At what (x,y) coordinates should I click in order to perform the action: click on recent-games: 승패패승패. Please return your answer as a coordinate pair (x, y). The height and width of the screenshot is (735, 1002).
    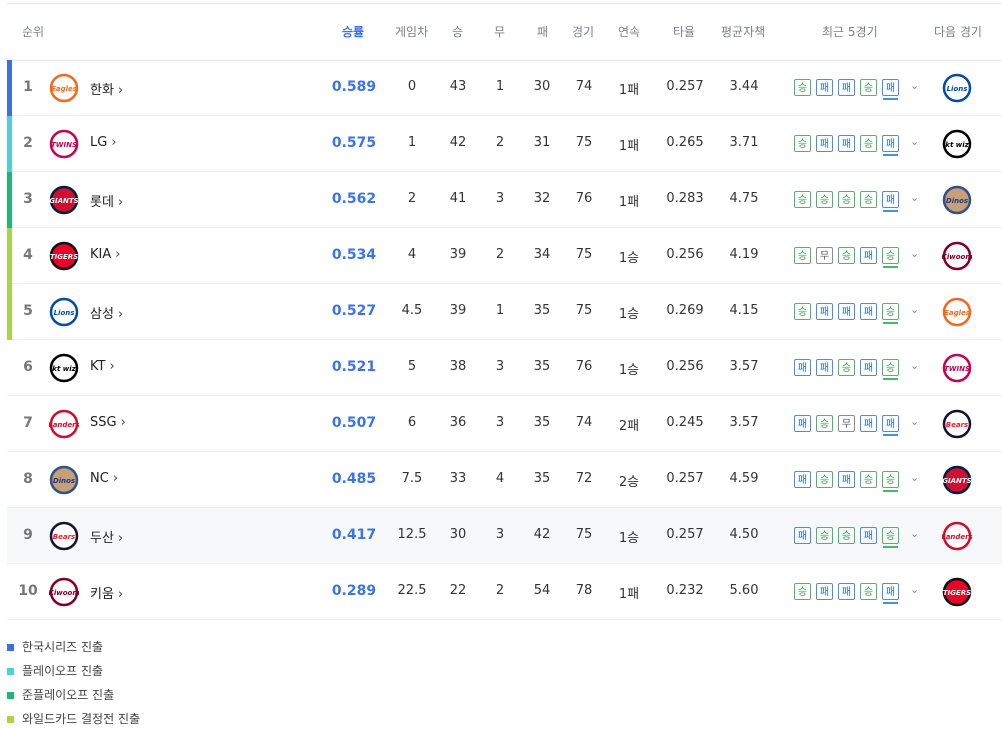
    Looking at the image, I should click on (846, 145).